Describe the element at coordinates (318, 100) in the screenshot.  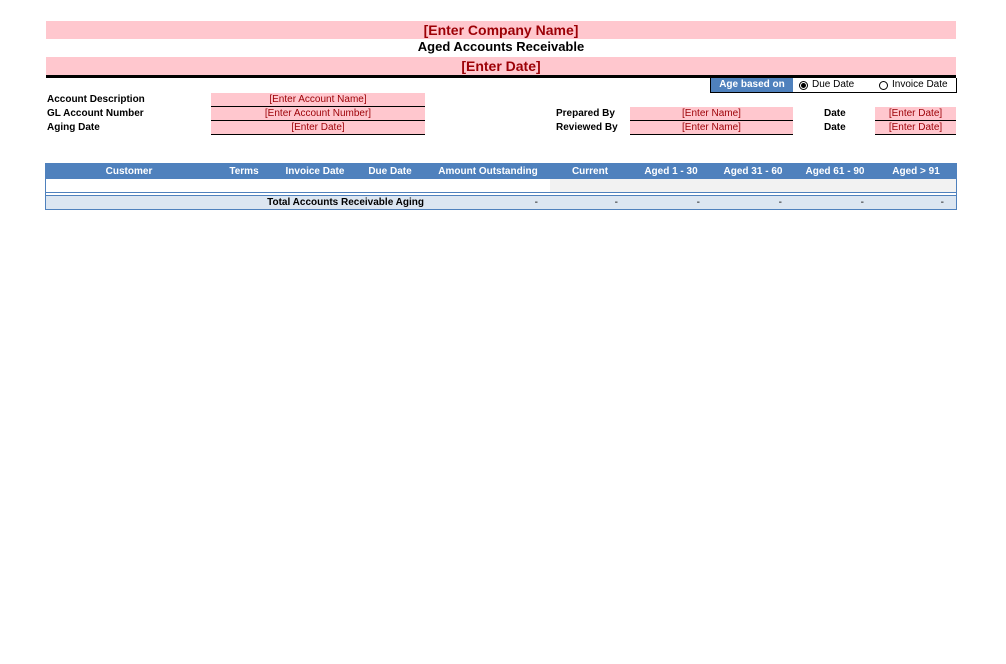
I see `account-description-field: [Enter Account Name]` at that location.